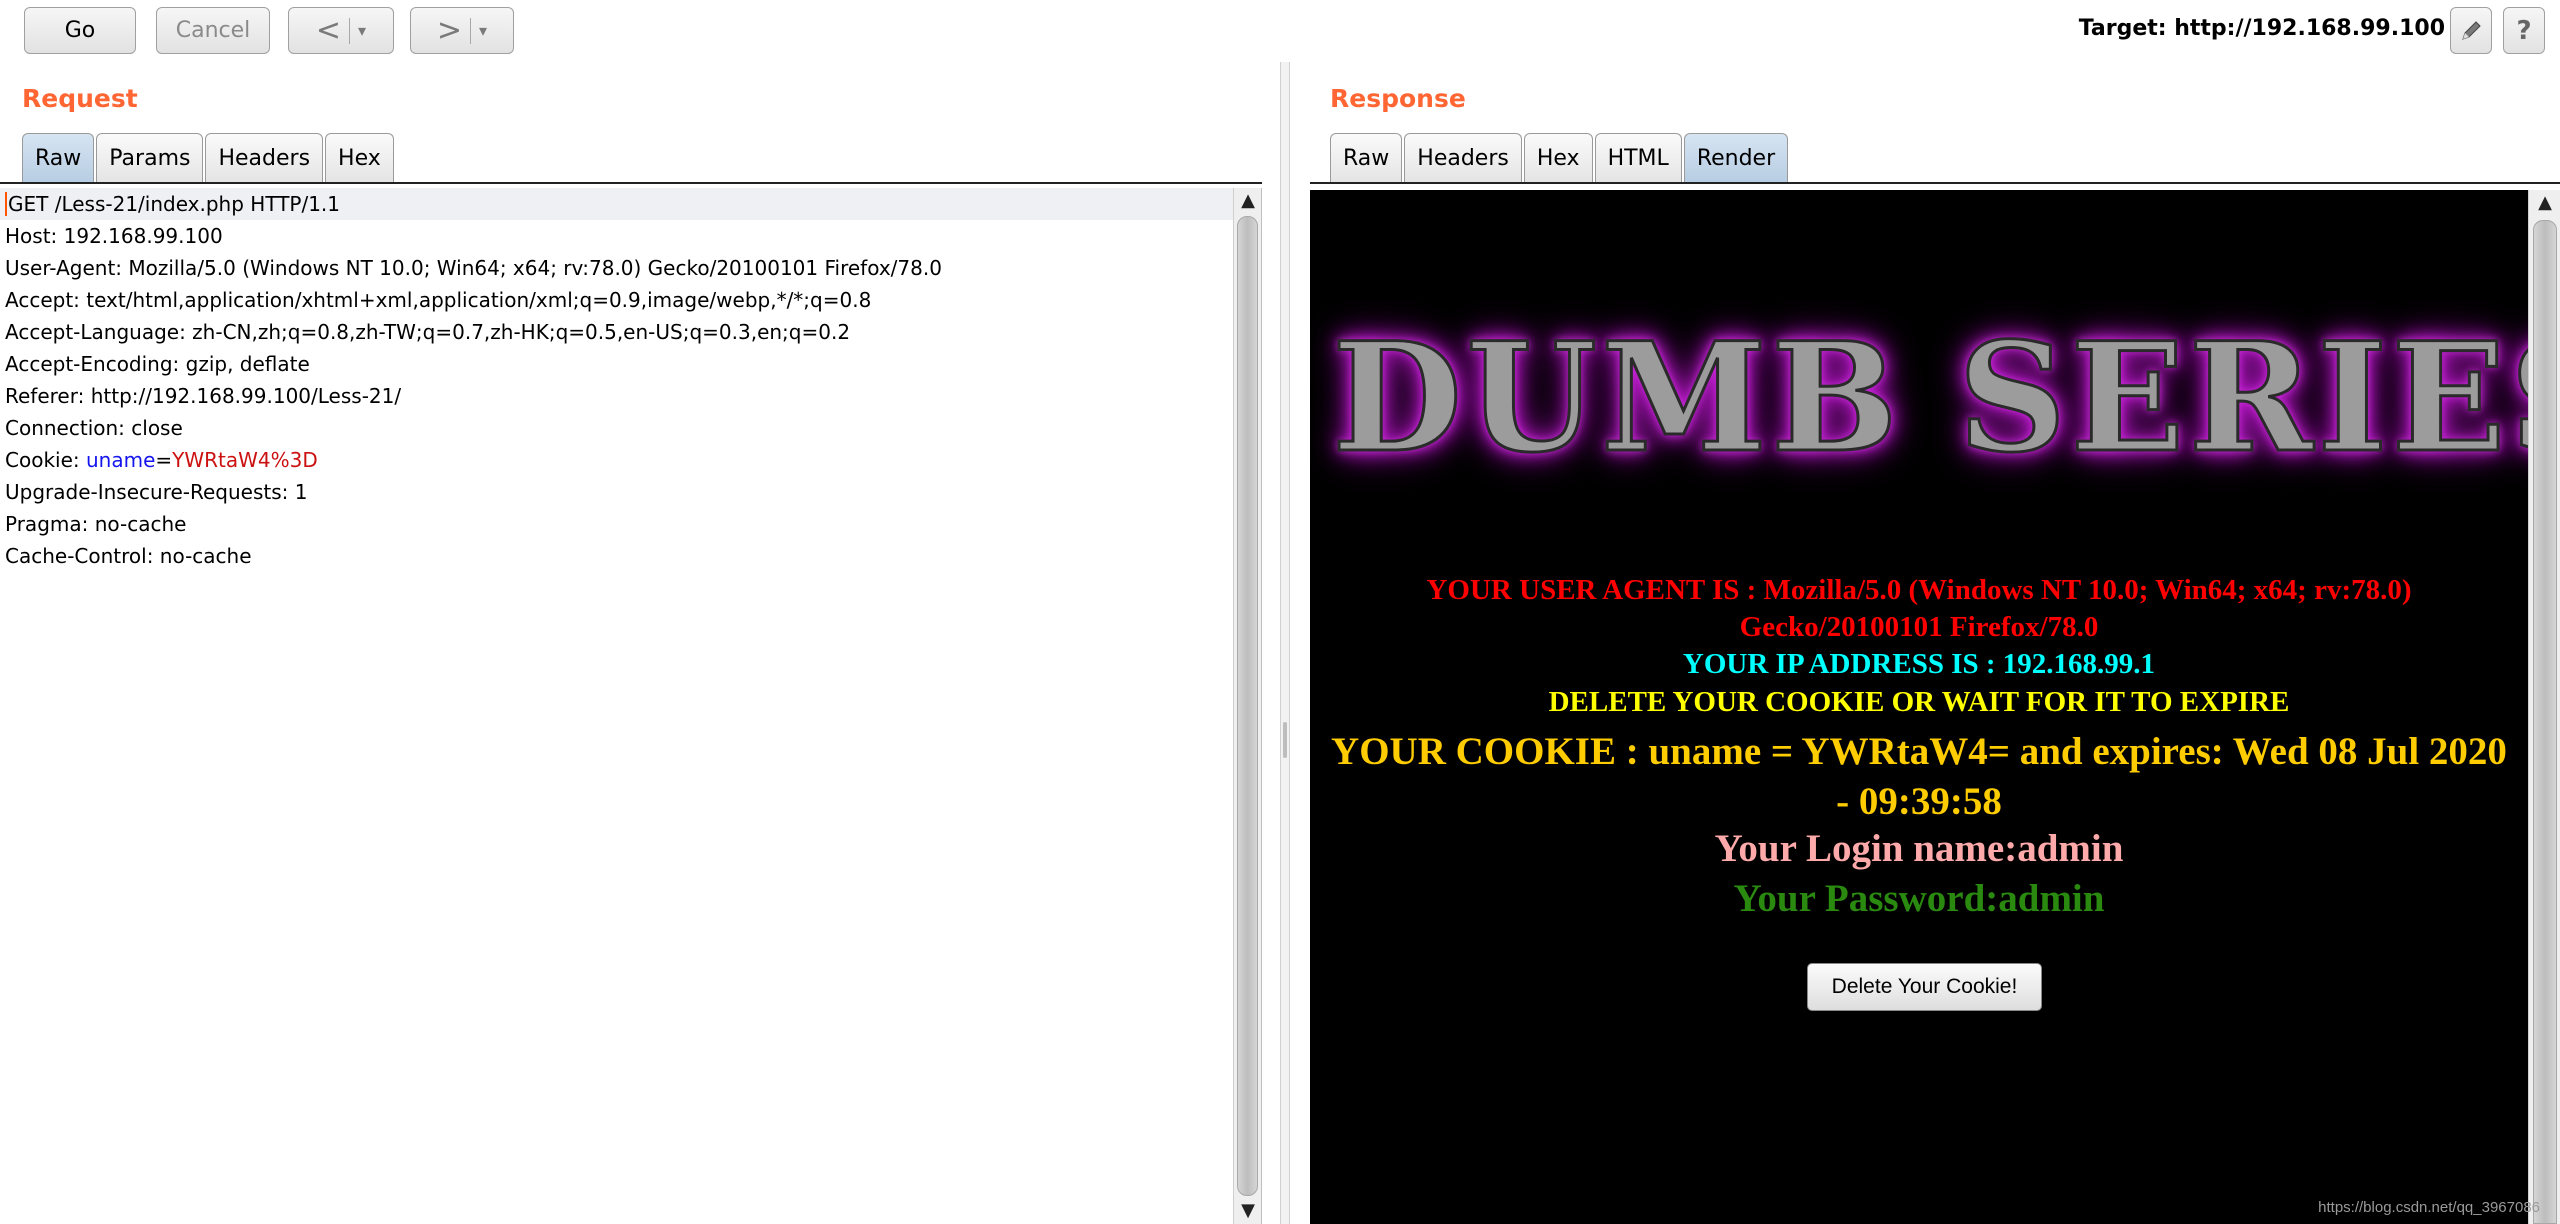 The image size is (2560, 1224). Describe the element at coordinates (174, 204) in the screenshot. I see `request-line-text: GET /Less-21/index.php HTTP/1.1` at that location.